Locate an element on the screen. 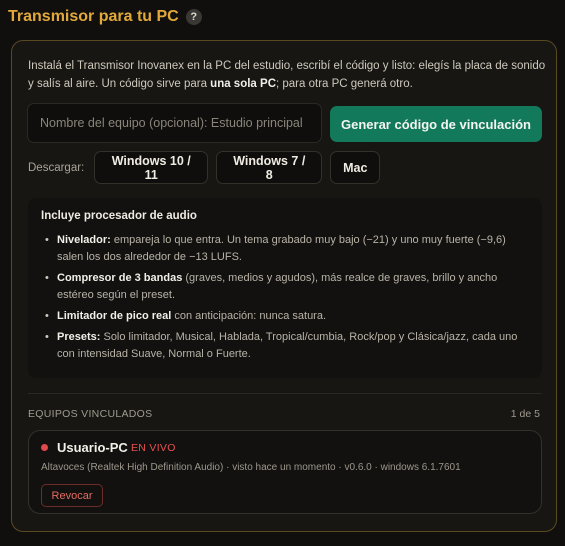  download-label: Descargar: is located at coordinates (56, 167).